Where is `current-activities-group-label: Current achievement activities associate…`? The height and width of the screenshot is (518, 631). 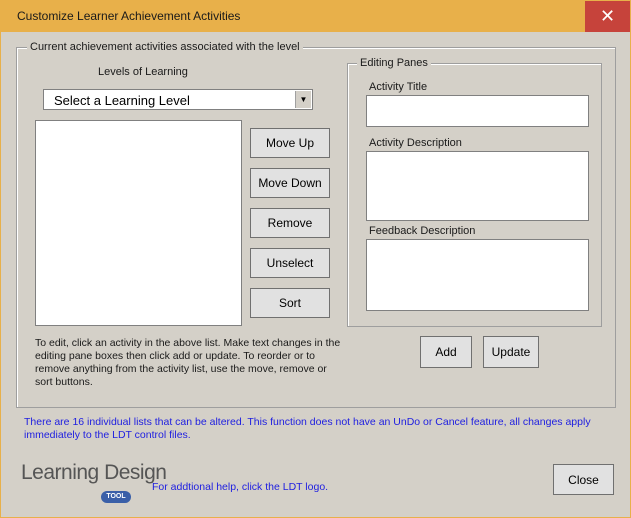 current-activities-group-label: Current achievement activities associate… is located at coordinates (165, 47).